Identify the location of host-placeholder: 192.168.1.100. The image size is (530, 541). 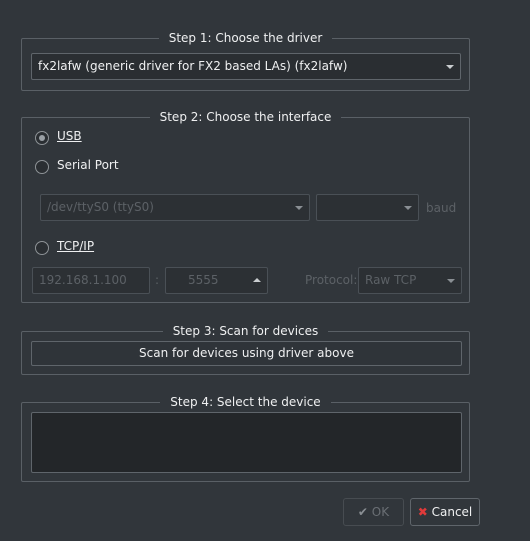
(83, 280).